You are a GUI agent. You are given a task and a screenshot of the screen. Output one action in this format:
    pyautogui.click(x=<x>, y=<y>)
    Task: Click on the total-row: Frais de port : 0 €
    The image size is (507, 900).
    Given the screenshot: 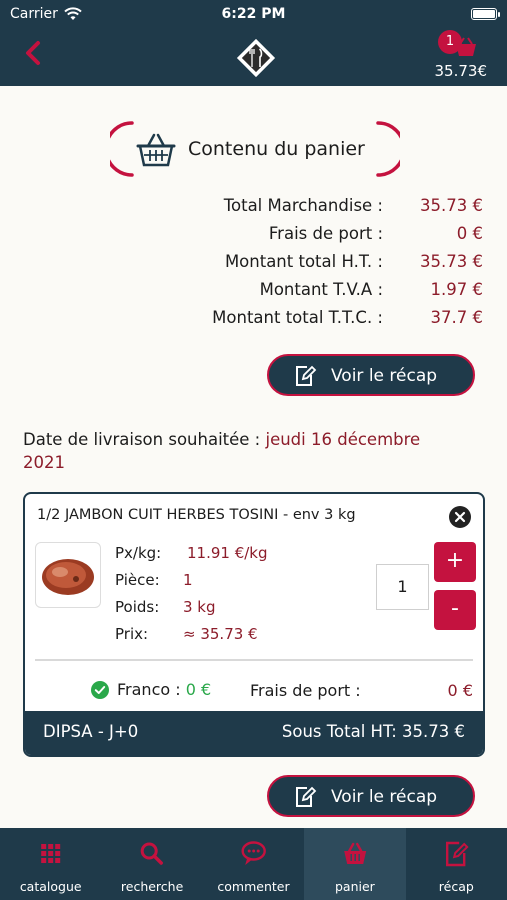 What is the action you would take?
    pyautogui.click(x=302, y=238)
    